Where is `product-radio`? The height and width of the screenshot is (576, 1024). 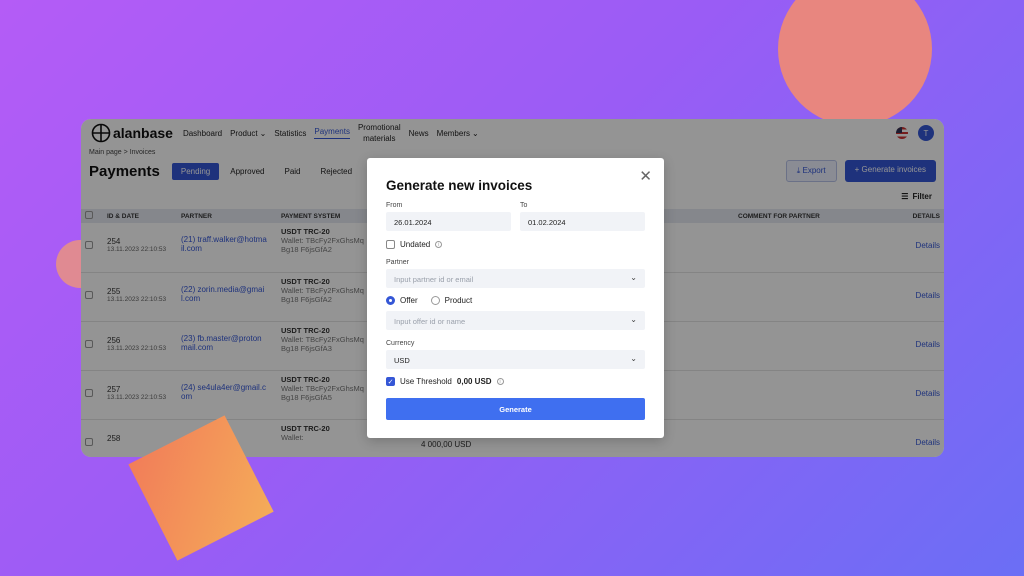 product-radio is located at coordinates (435, 300).